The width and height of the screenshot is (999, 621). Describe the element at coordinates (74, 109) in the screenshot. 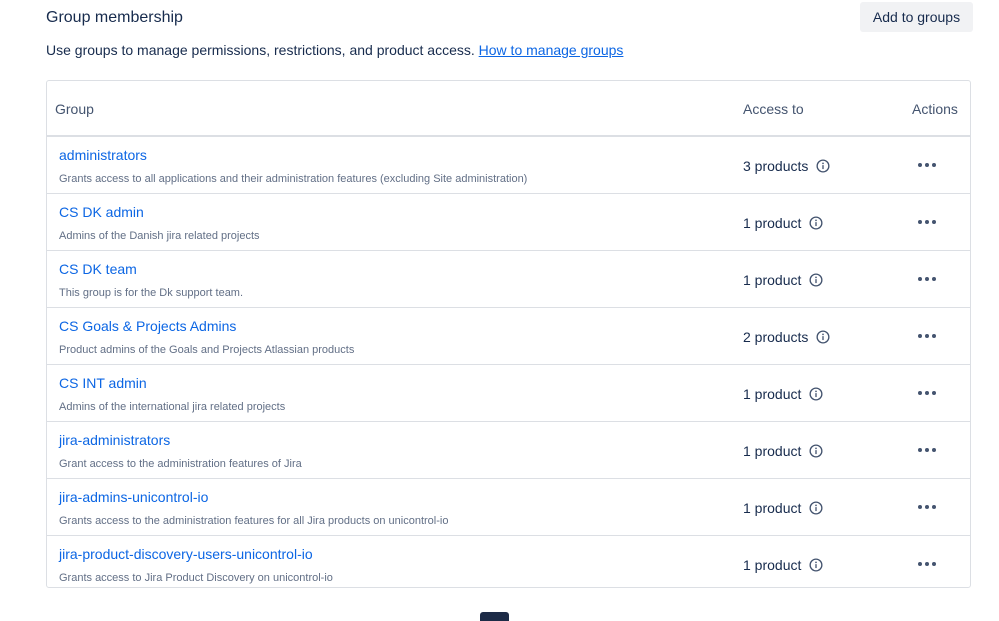

I see `column-header-group: Group` at that location.